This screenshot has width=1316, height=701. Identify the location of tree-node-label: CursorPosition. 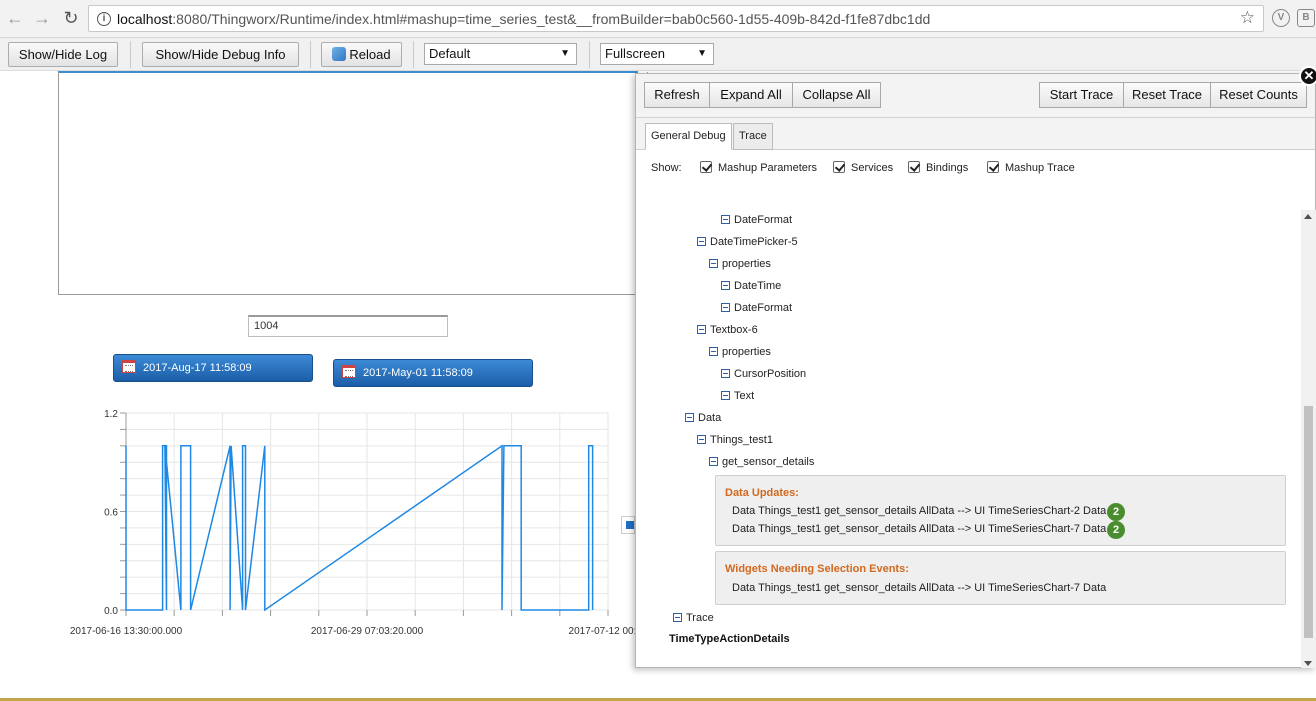
(770, 374).